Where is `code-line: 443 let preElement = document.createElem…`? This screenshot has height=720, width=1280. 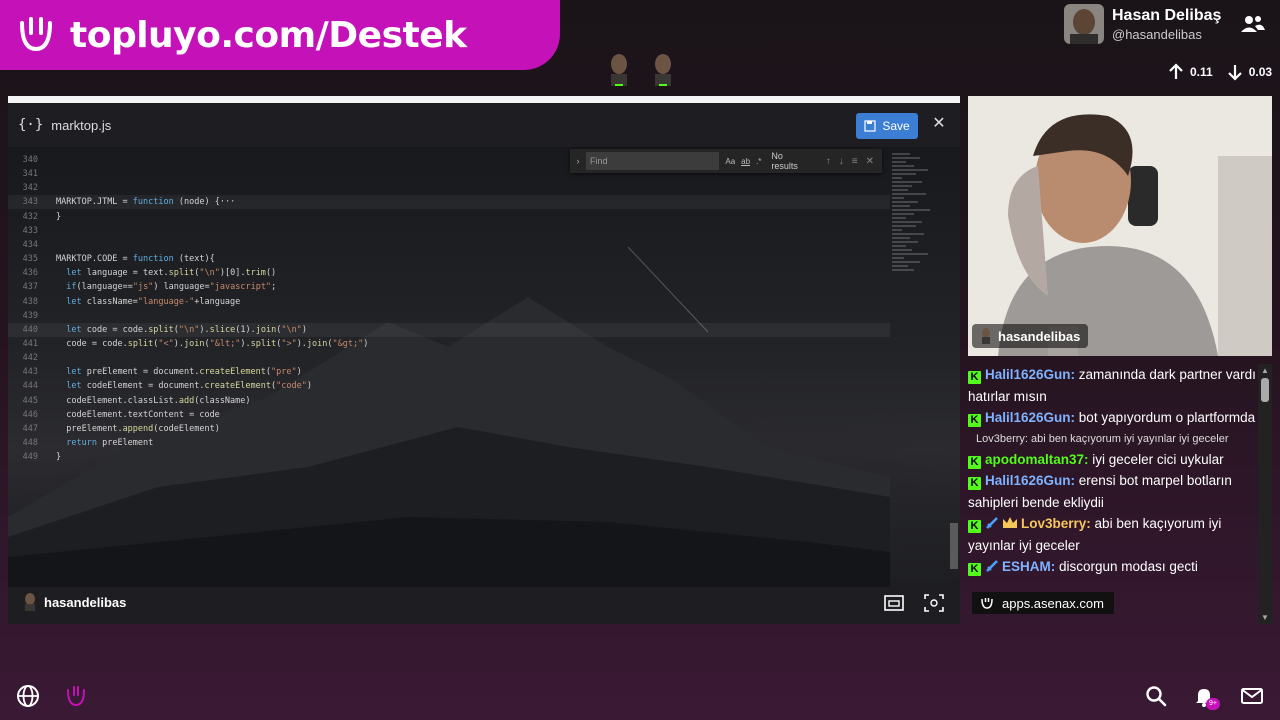
code-line: 443 let preElement = document.createElem… is located at coordinates (449, 372).